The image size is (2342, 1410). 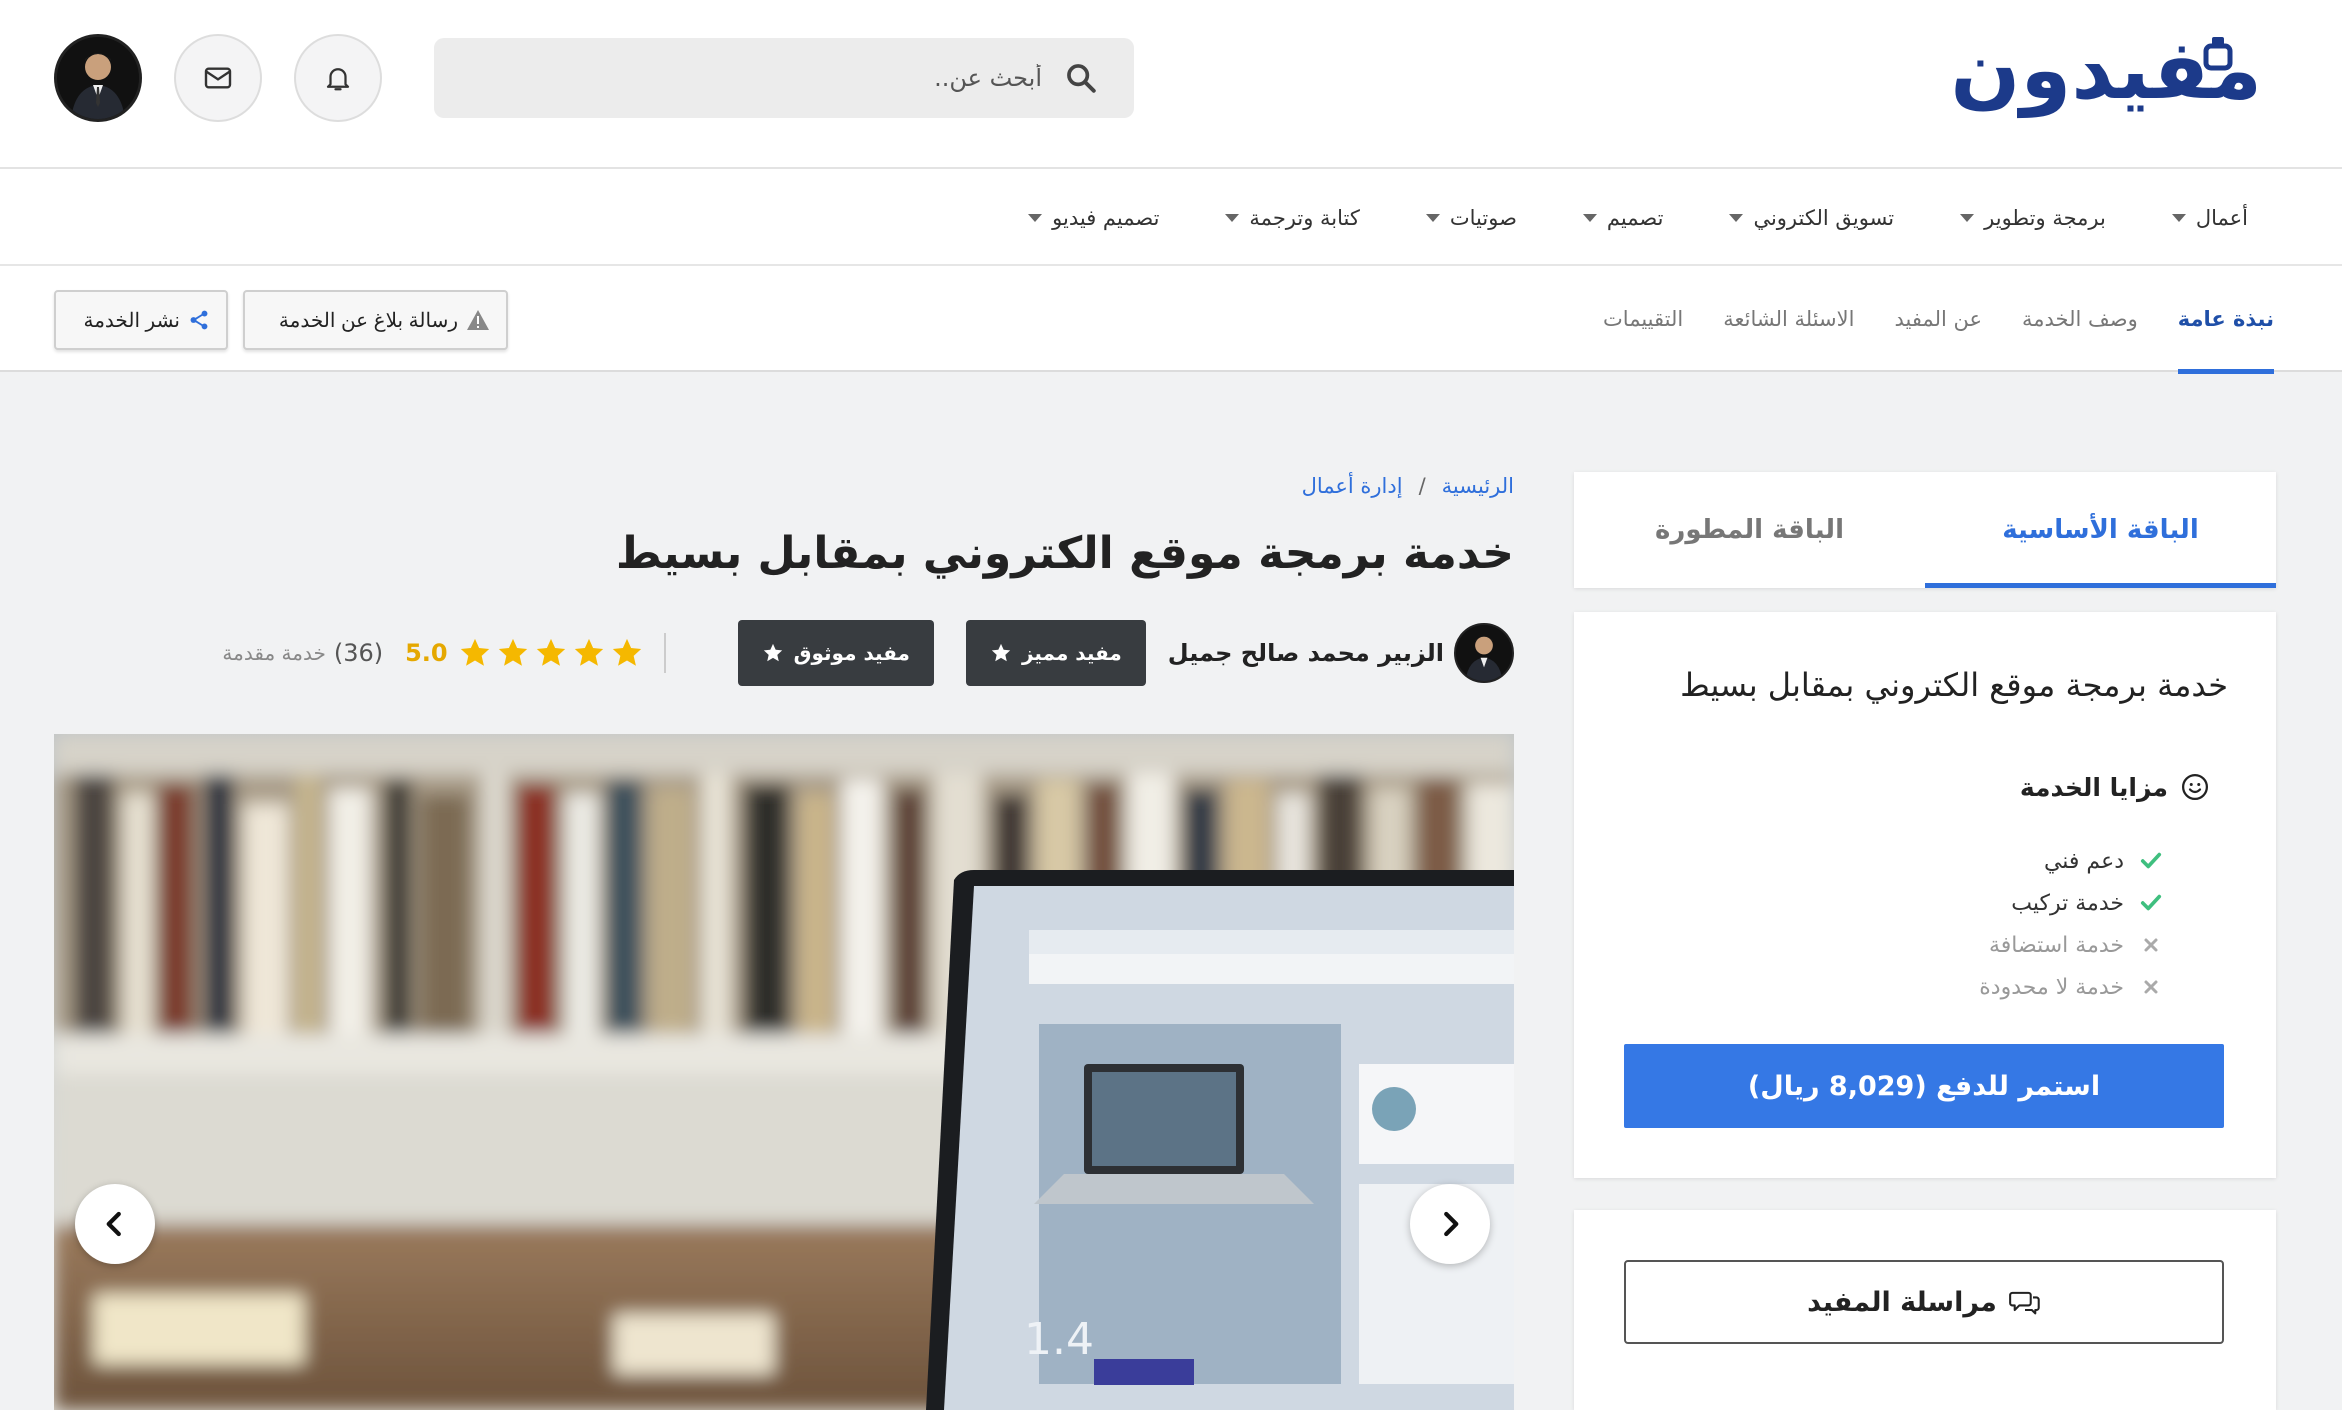 What do you see at coordinates (2115, 787) in the screenshot?
I see `features-heading: مزايا الخدمة` at bounding box center [2115, 787].